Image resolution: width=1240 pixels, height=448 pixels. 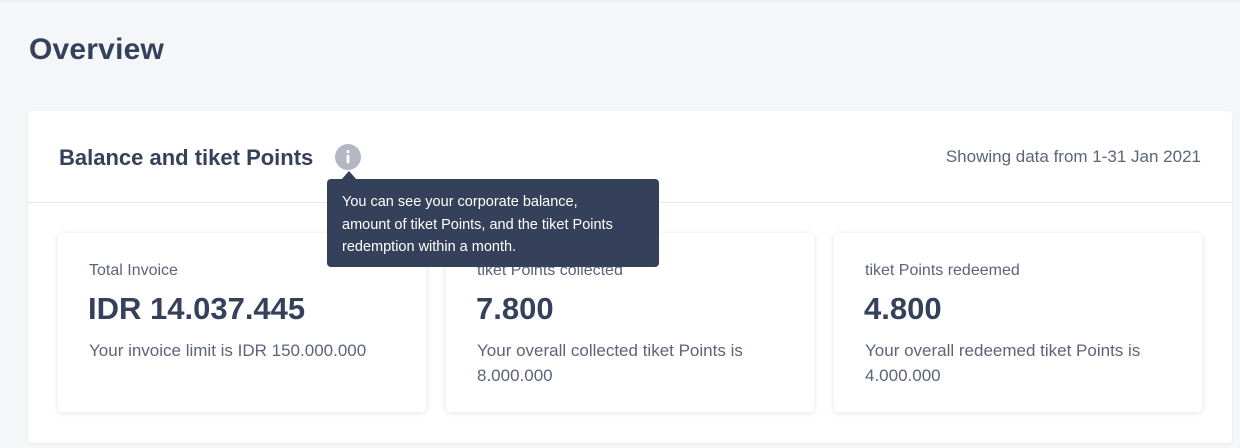 I want to click on tooltip-line: You can see your corporate balance,, so click(x=460, y=202).